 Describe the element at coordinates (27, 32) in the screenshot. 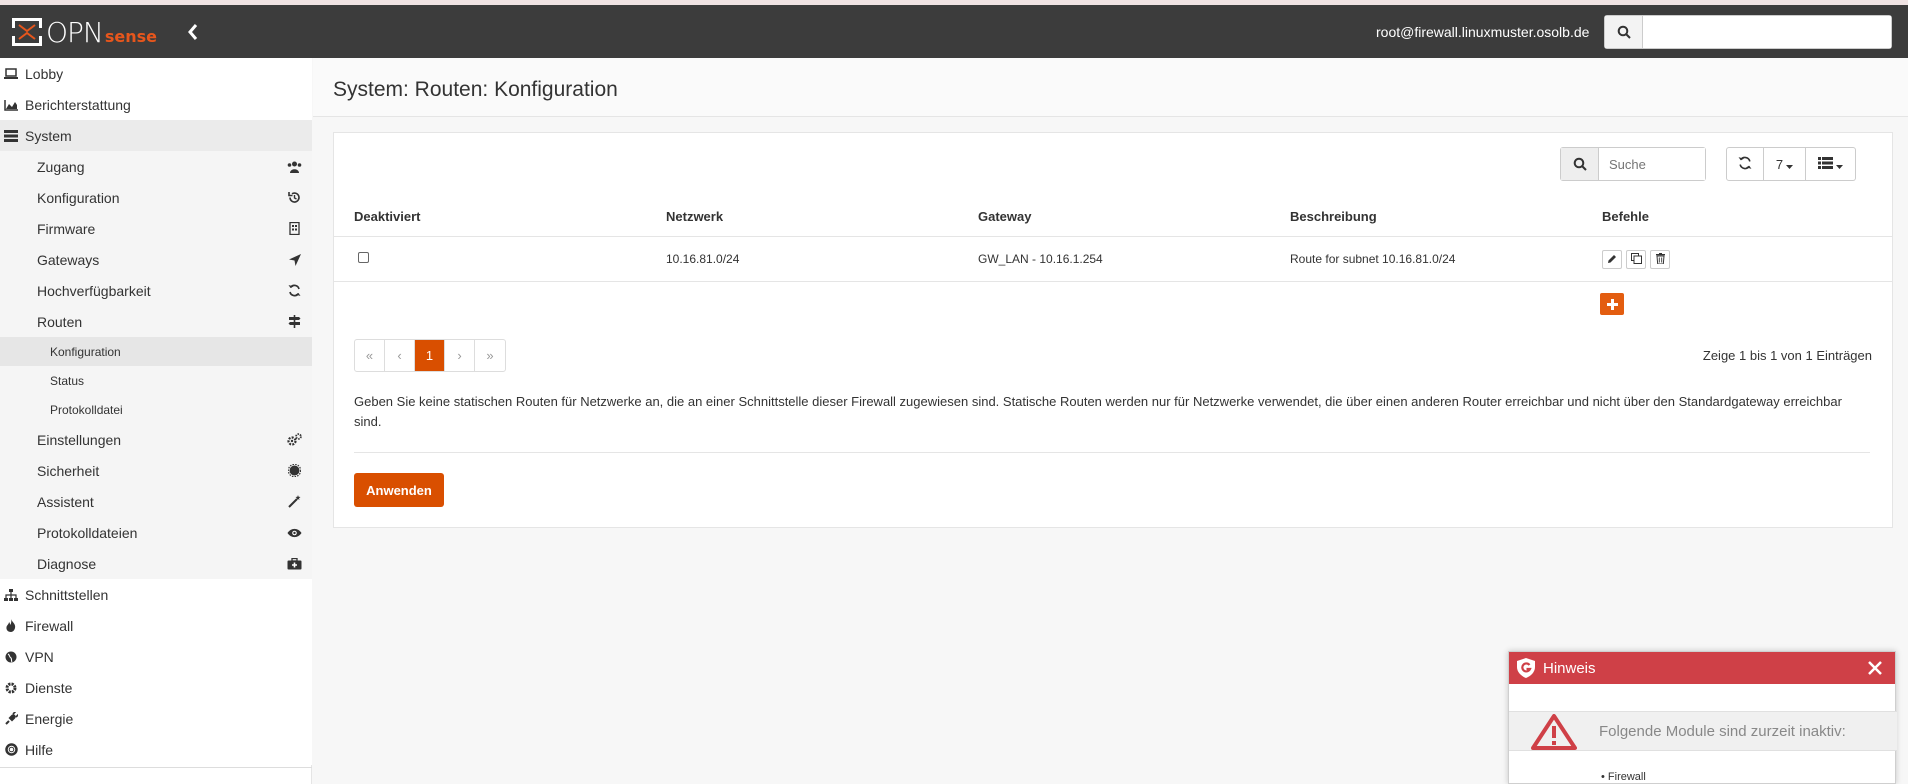

I see `logo-mark-icon` at that location.